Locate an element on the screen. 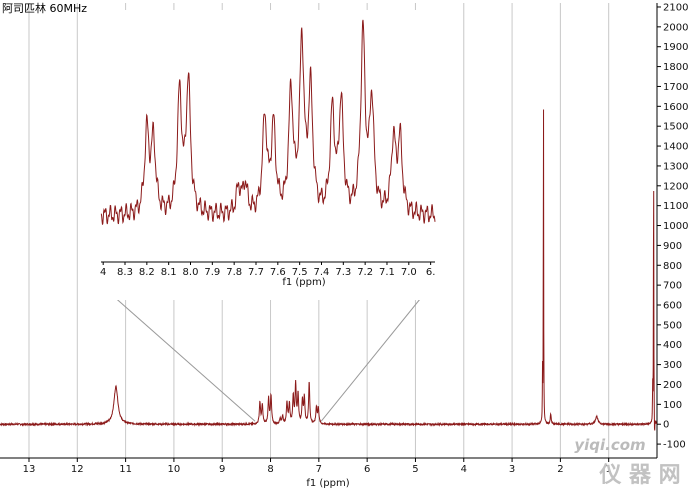  main-x-tick-label-8: 5 is located at coordinates (415, 469).